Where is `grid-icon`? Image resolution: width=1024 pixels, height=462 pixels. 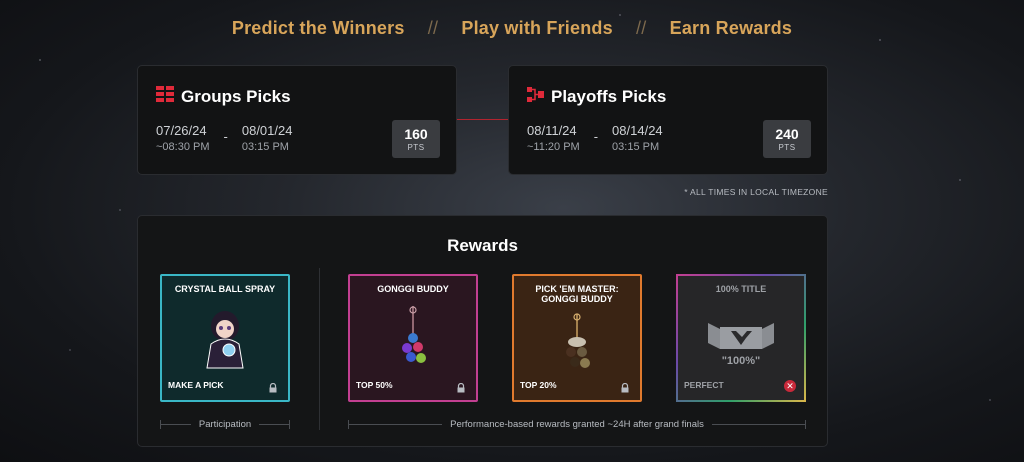 grid-icon is located at coordinates (165, 96).